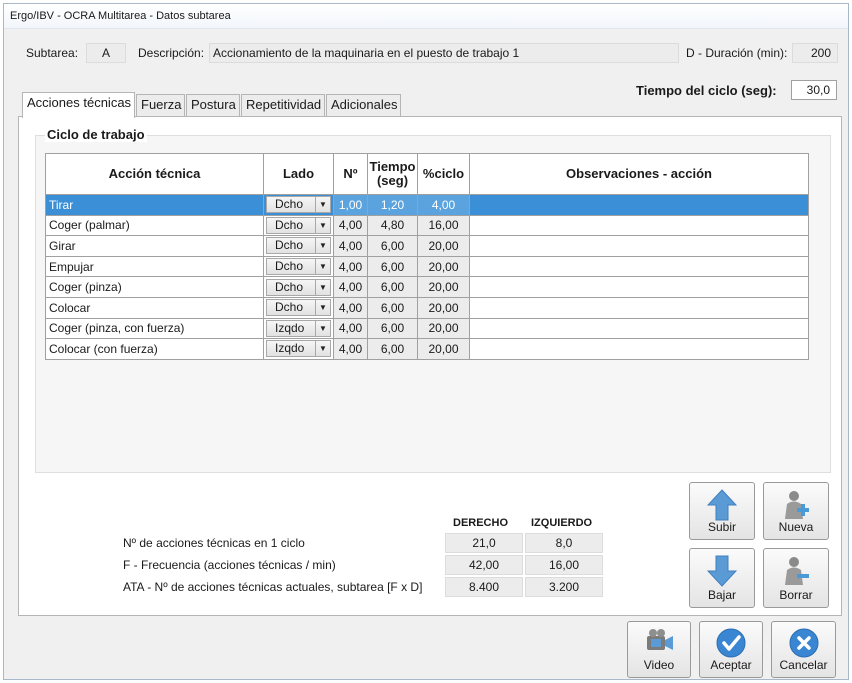 The image size is (852, 683). Describe the element at coordinates (154, 307) in the screenshot. I see `action-cell: Colocar` at that location.